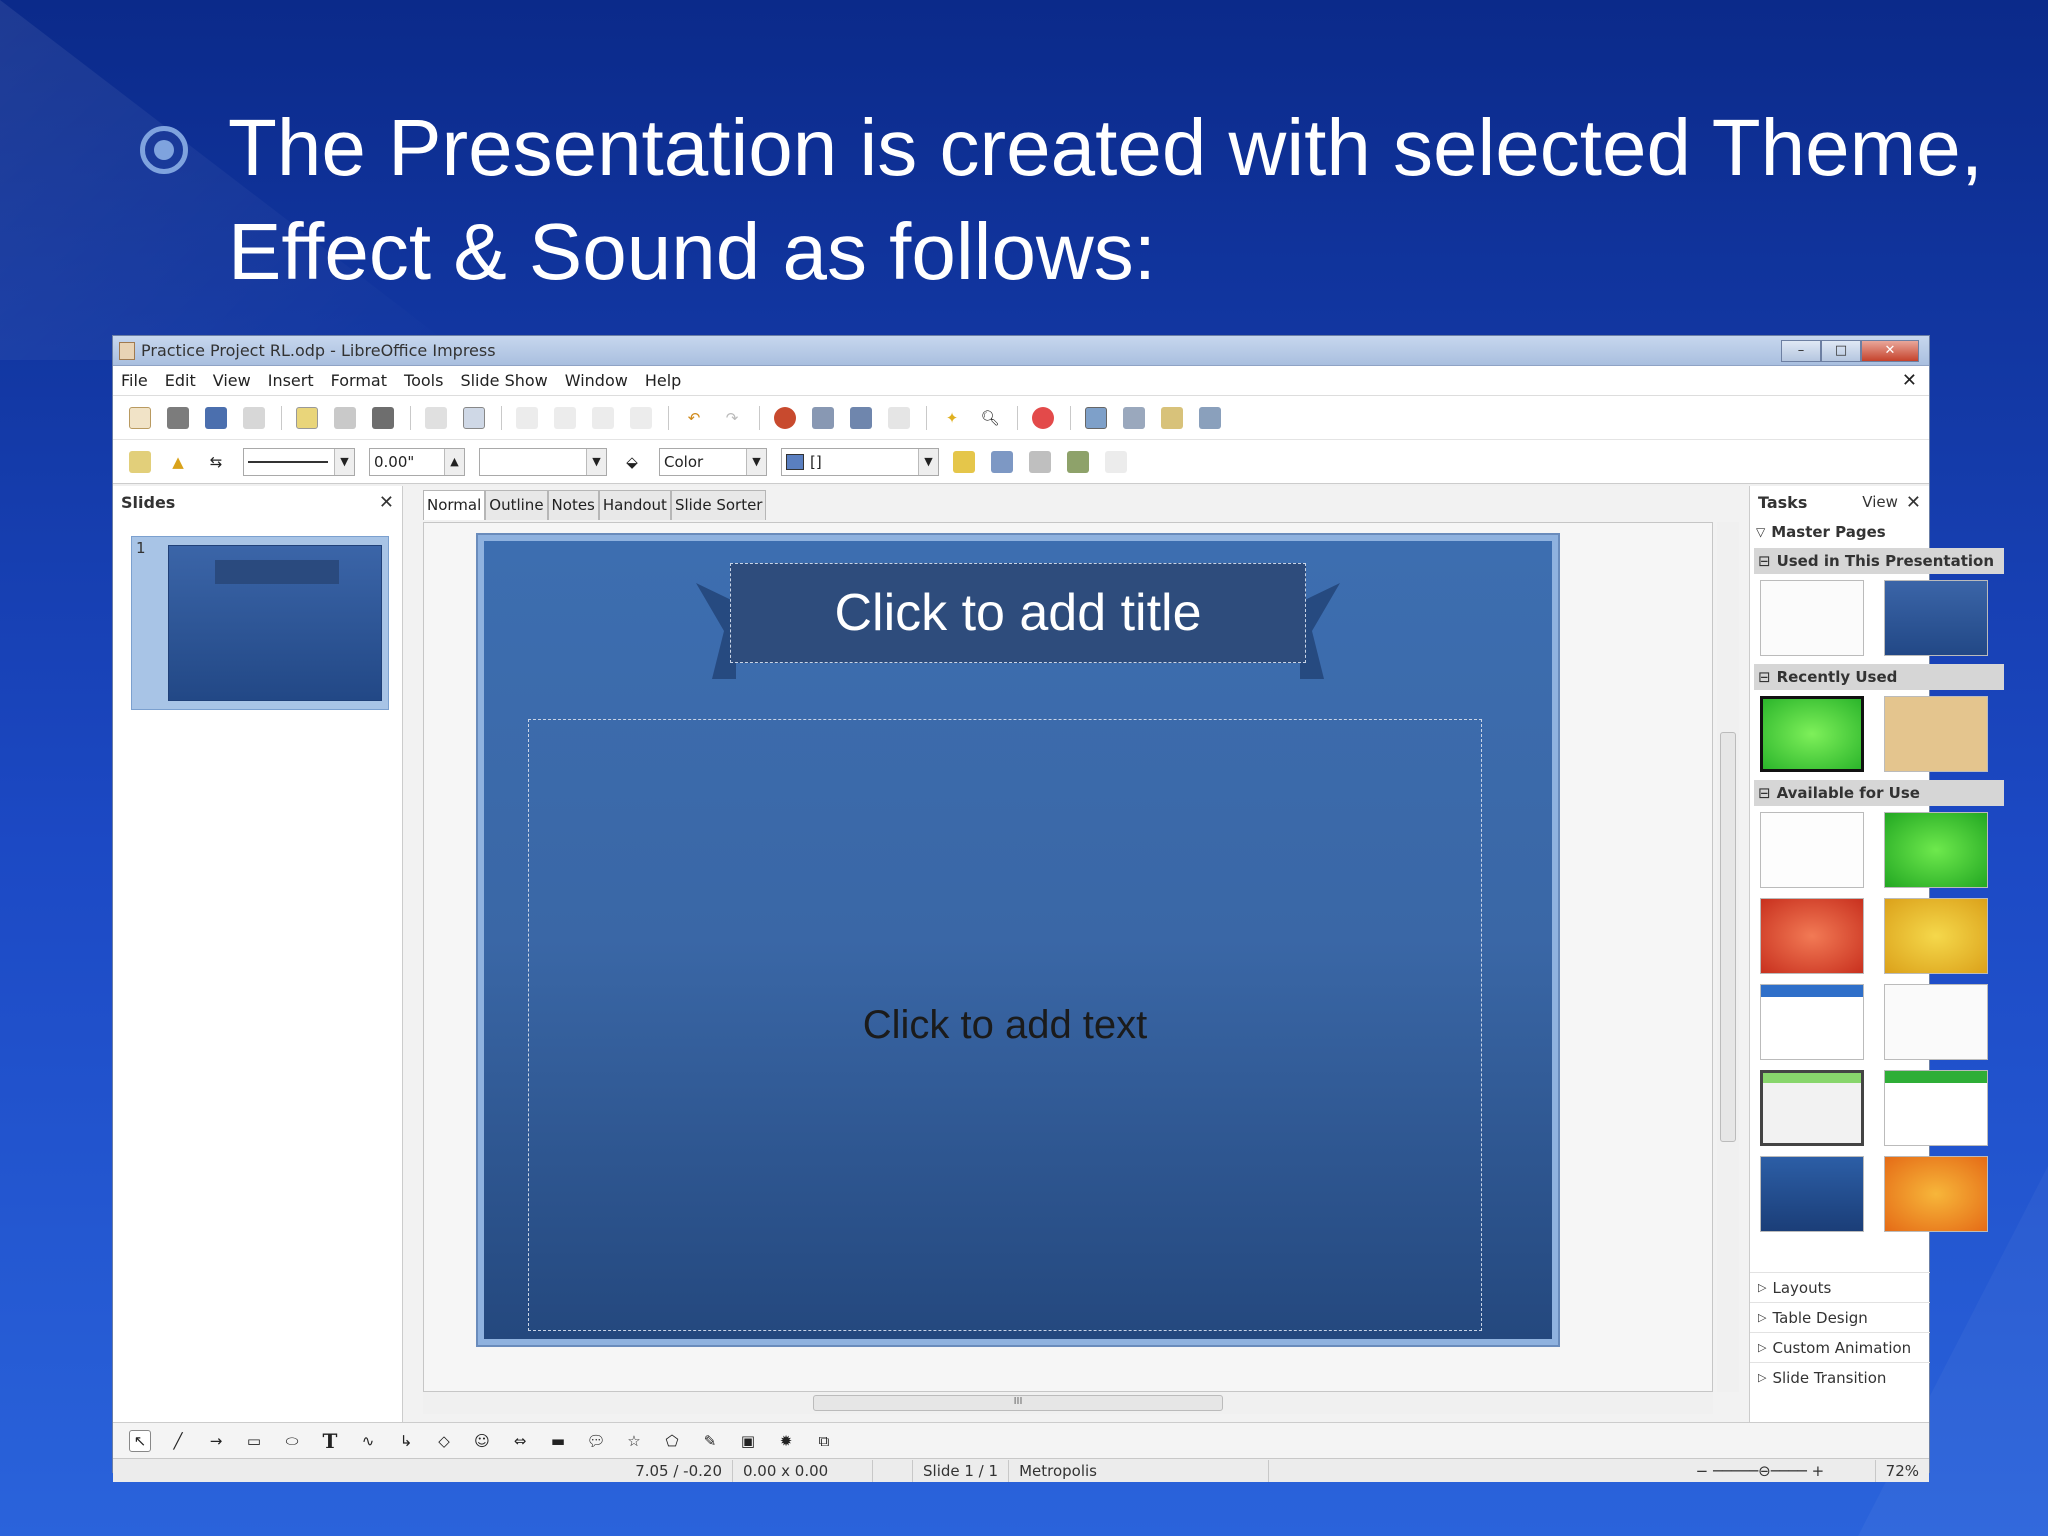  What do you see at coordinates (520, 1441) in the screenshot?
I see `block-arrows-icon: ⇔` at bounding box center [520, 1441].